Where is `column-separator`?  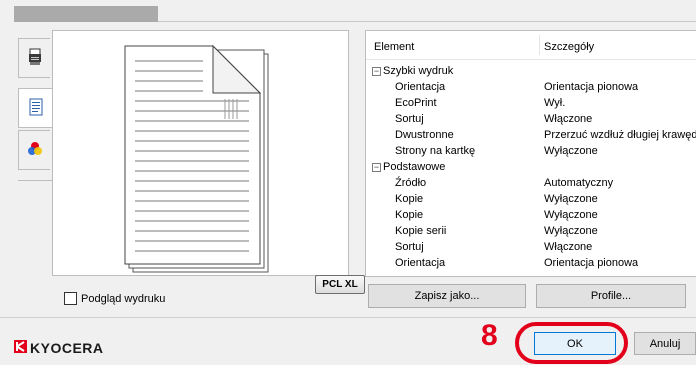
column-separator is located at coordinates (539, 45).